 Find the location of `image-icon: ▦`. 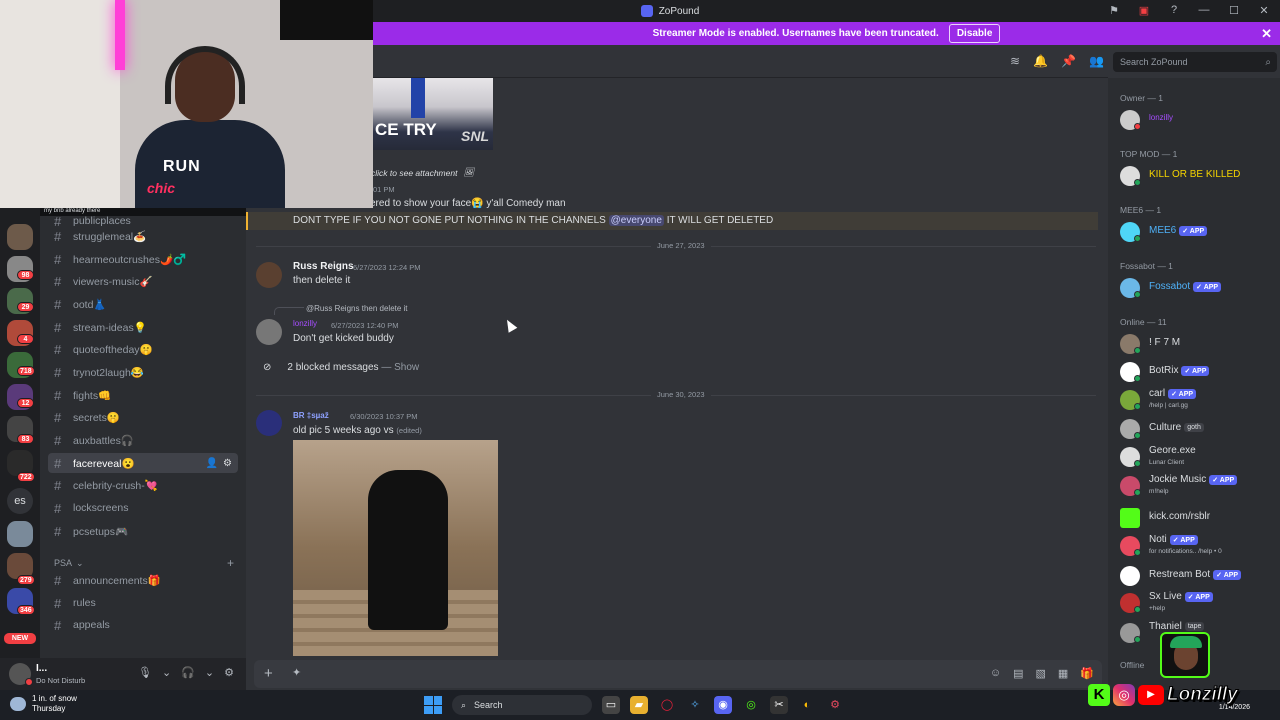

image-icon: ▦ is located at coordinates (1063, 673).